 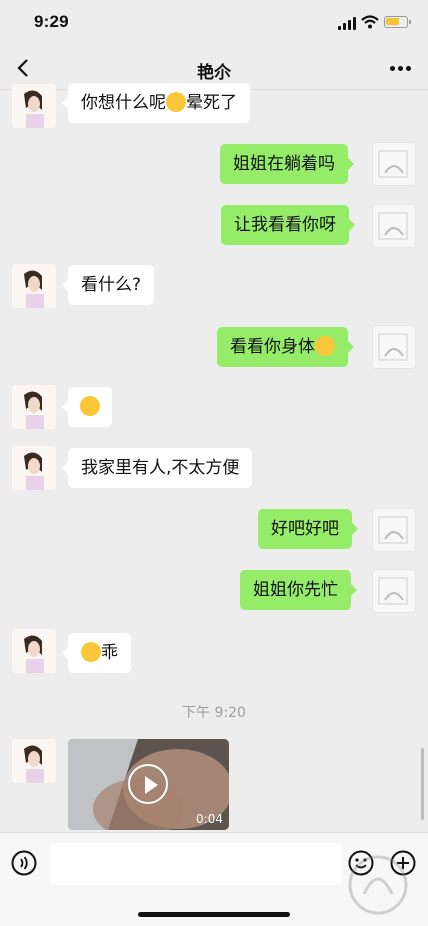 I want to click on smiling-face-emoji-icon, so click(x=91, y=652).